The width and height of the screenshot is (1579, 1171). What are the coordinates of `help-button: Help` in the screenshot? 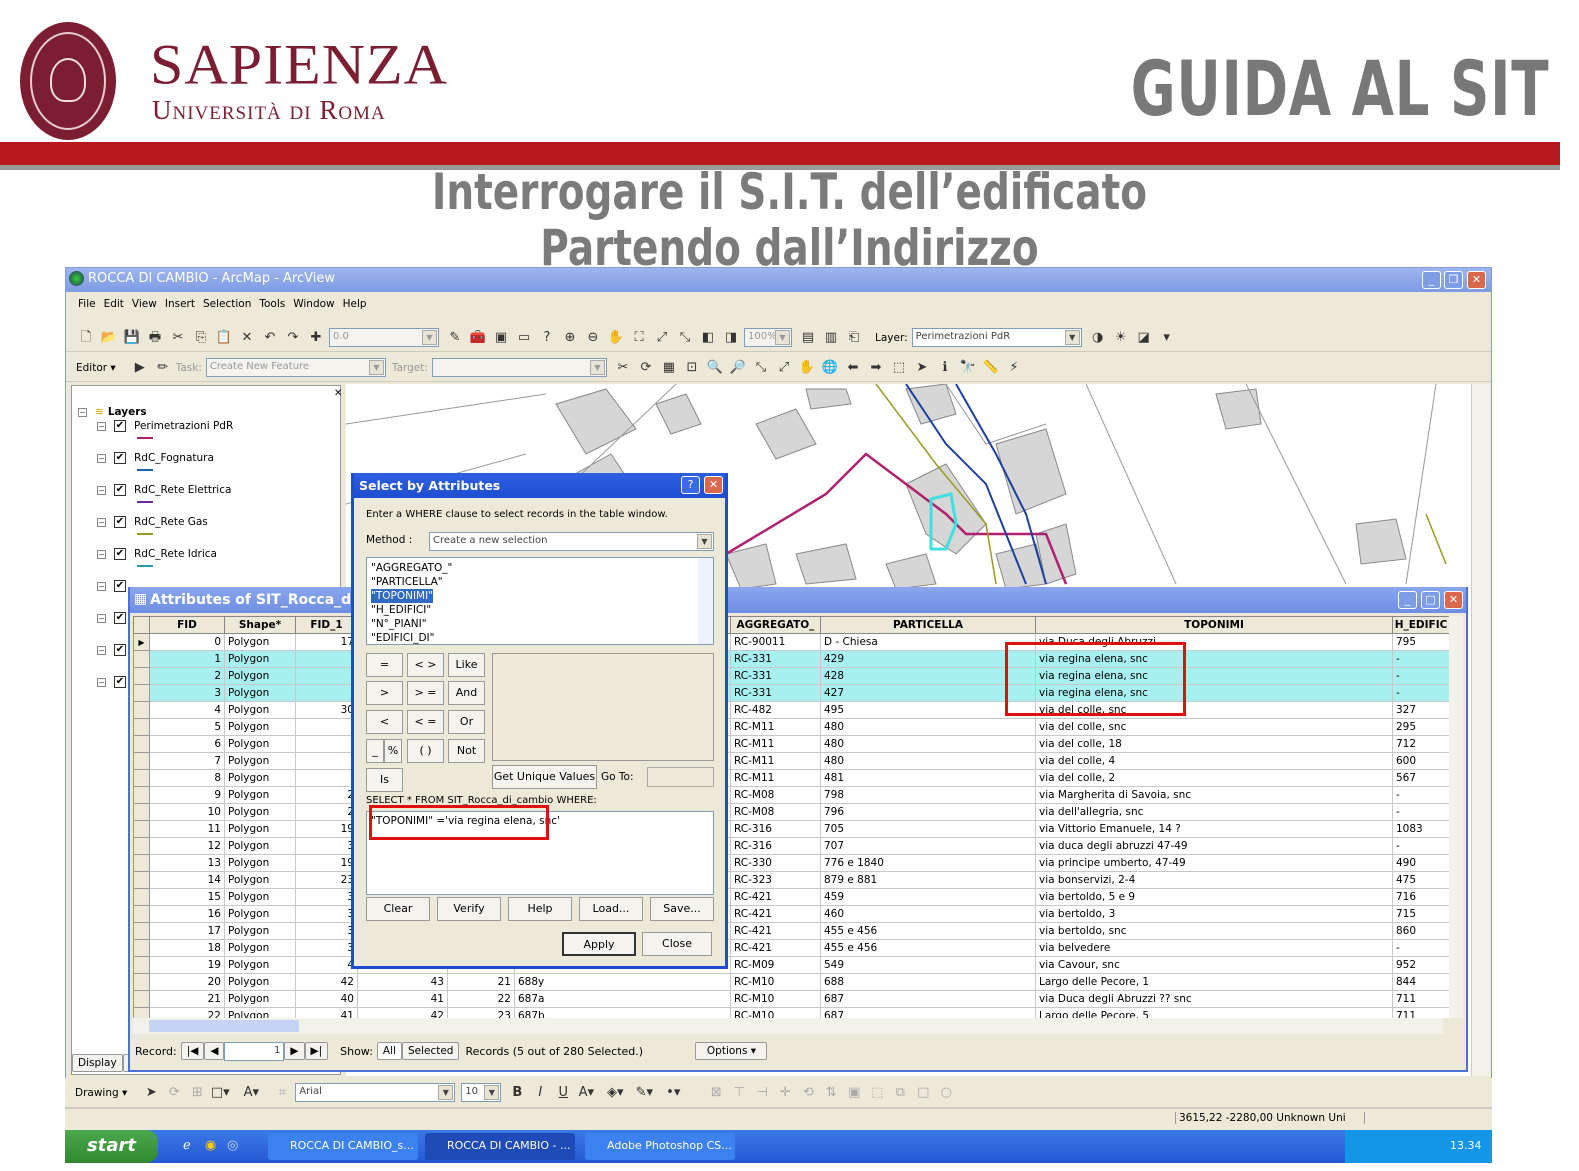 It's located at (540, 909).